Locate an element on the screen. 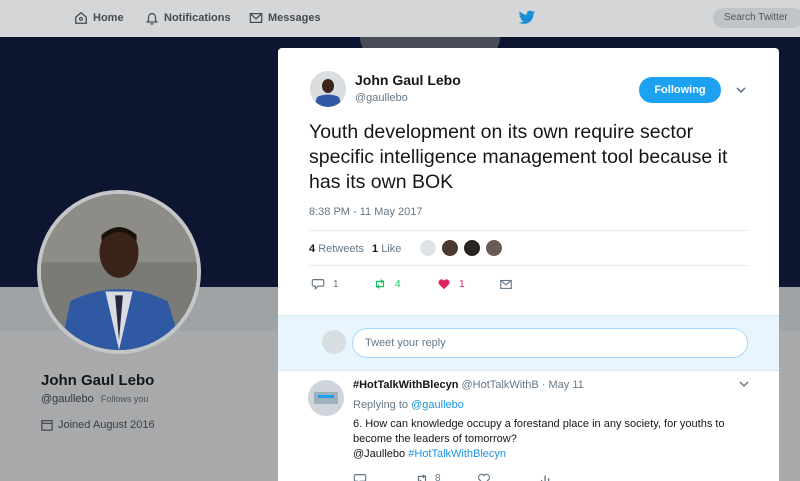 The width and height of the screenshot is (800, 481). nav-home: Home is located at coordinates (99, 18).